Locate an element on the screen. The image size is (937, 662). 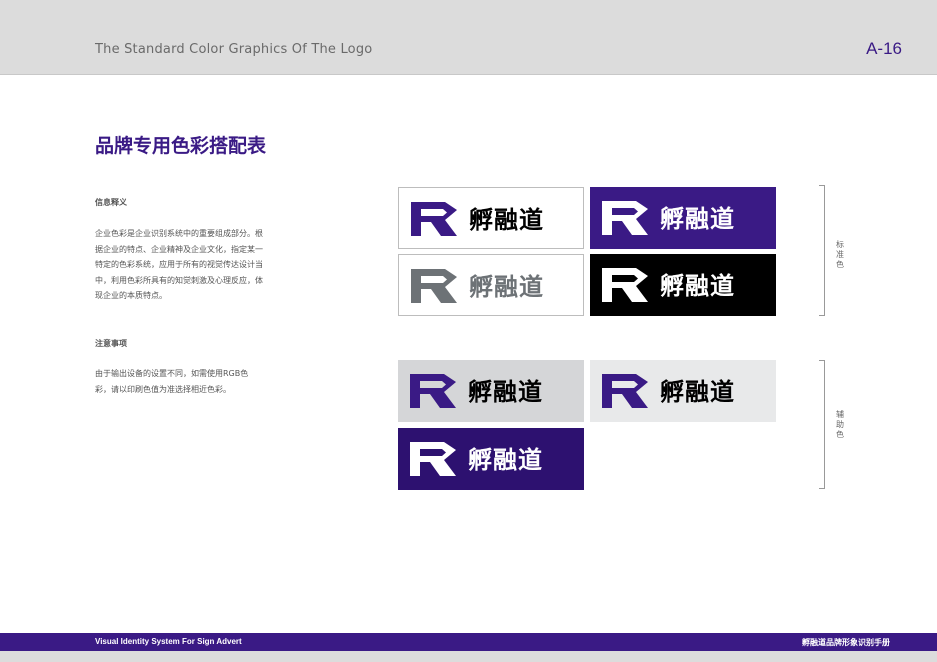
logo-aux-purple-on-midgray: 孵融道 is located at coordinates (491, 391).